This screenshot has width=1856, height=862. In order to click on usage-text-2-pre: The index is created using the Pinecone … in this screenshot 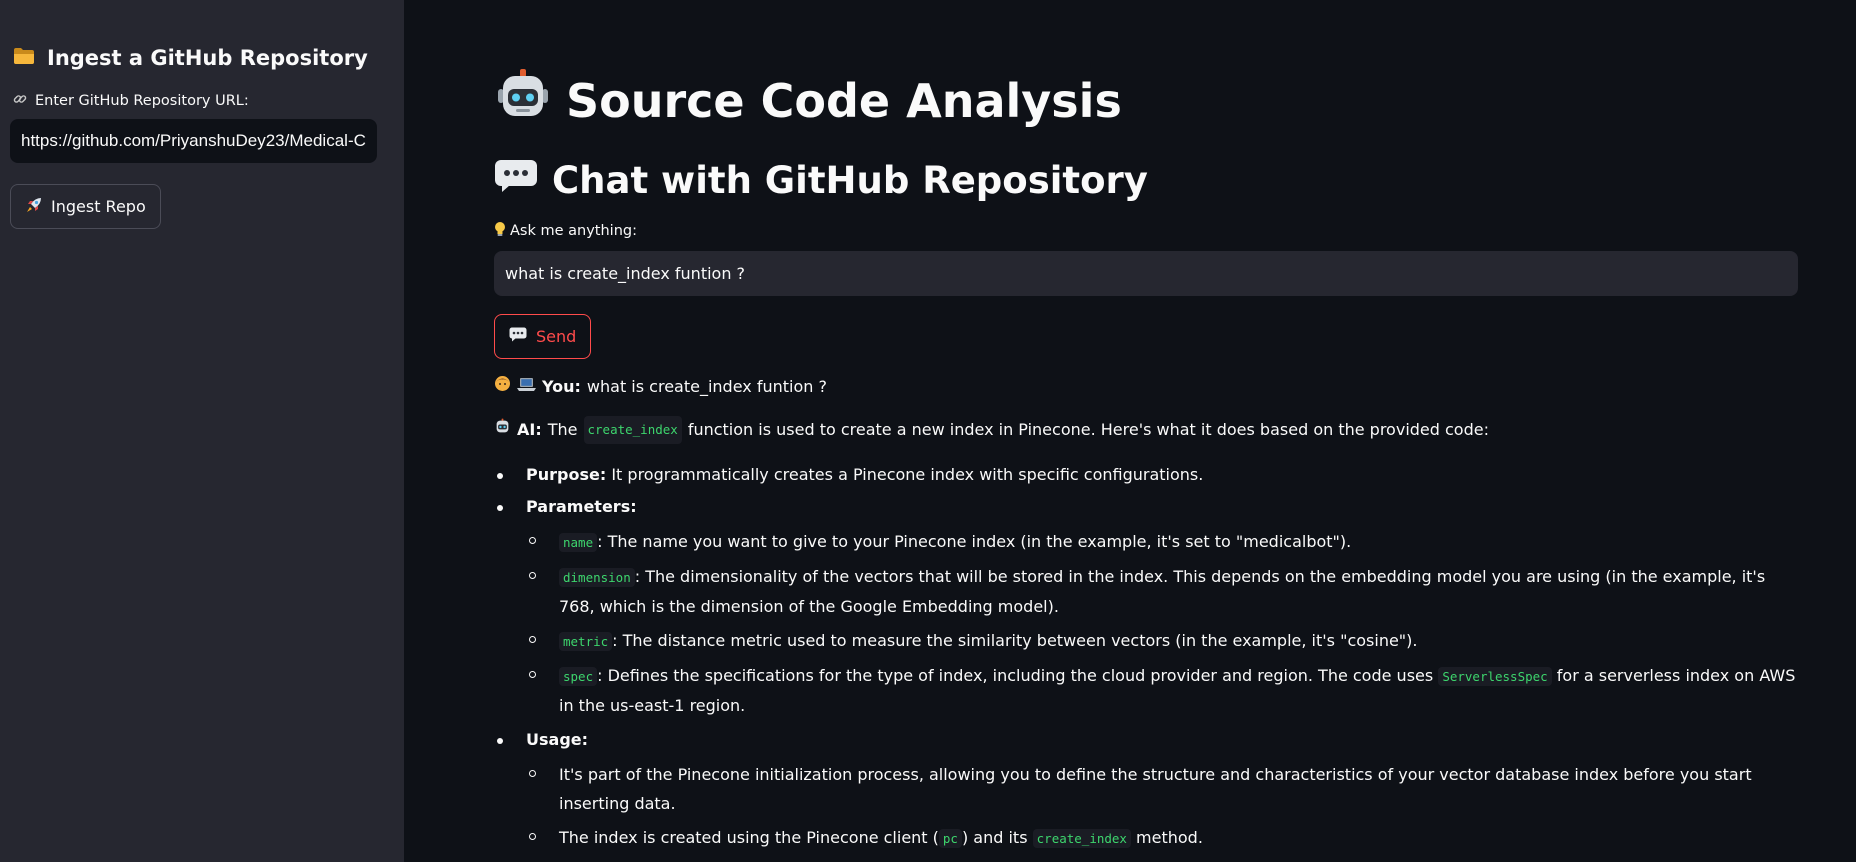, I will do `click(749, 837)`.